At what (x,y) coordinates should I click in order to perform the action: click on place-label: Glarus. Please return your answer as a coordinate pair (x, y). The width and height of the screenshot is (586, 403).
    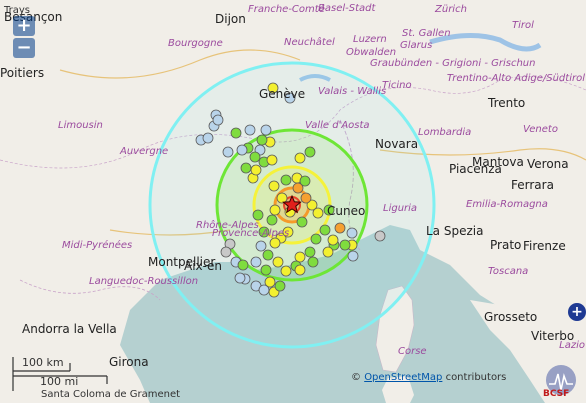
    Looking at the image, I should click on (416, 45).